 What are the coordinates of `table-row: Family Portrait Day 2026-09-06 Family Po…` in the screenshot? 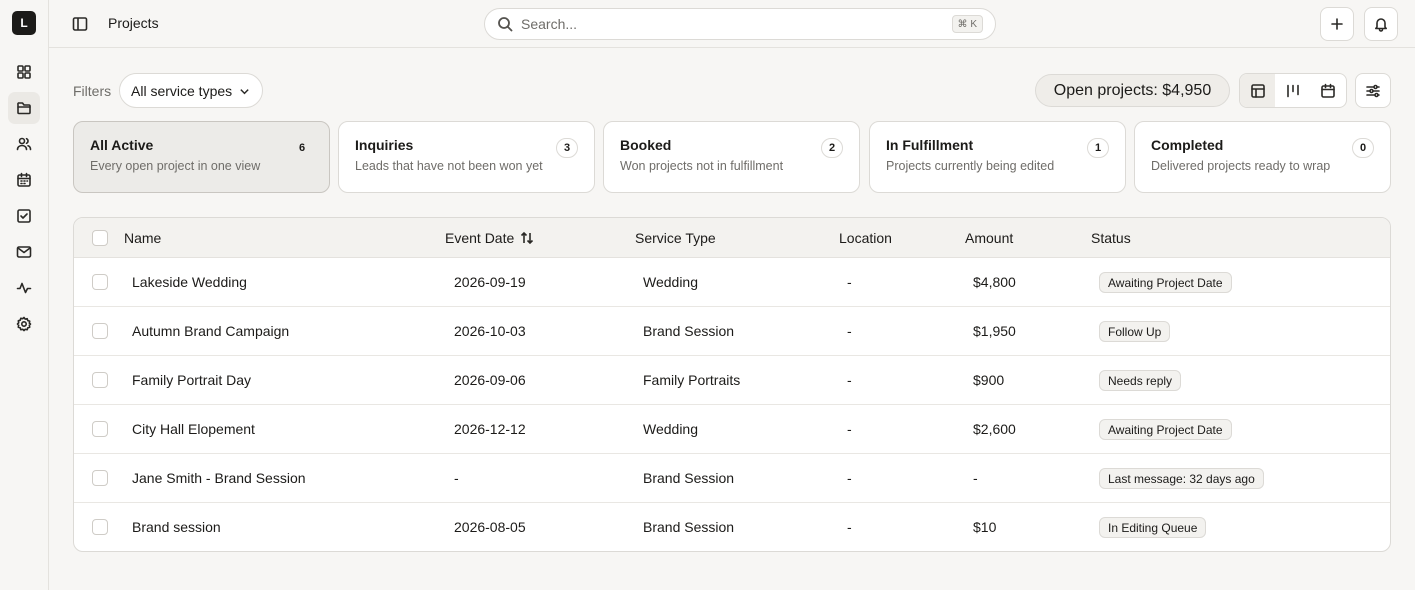 It's located at (732, 380).